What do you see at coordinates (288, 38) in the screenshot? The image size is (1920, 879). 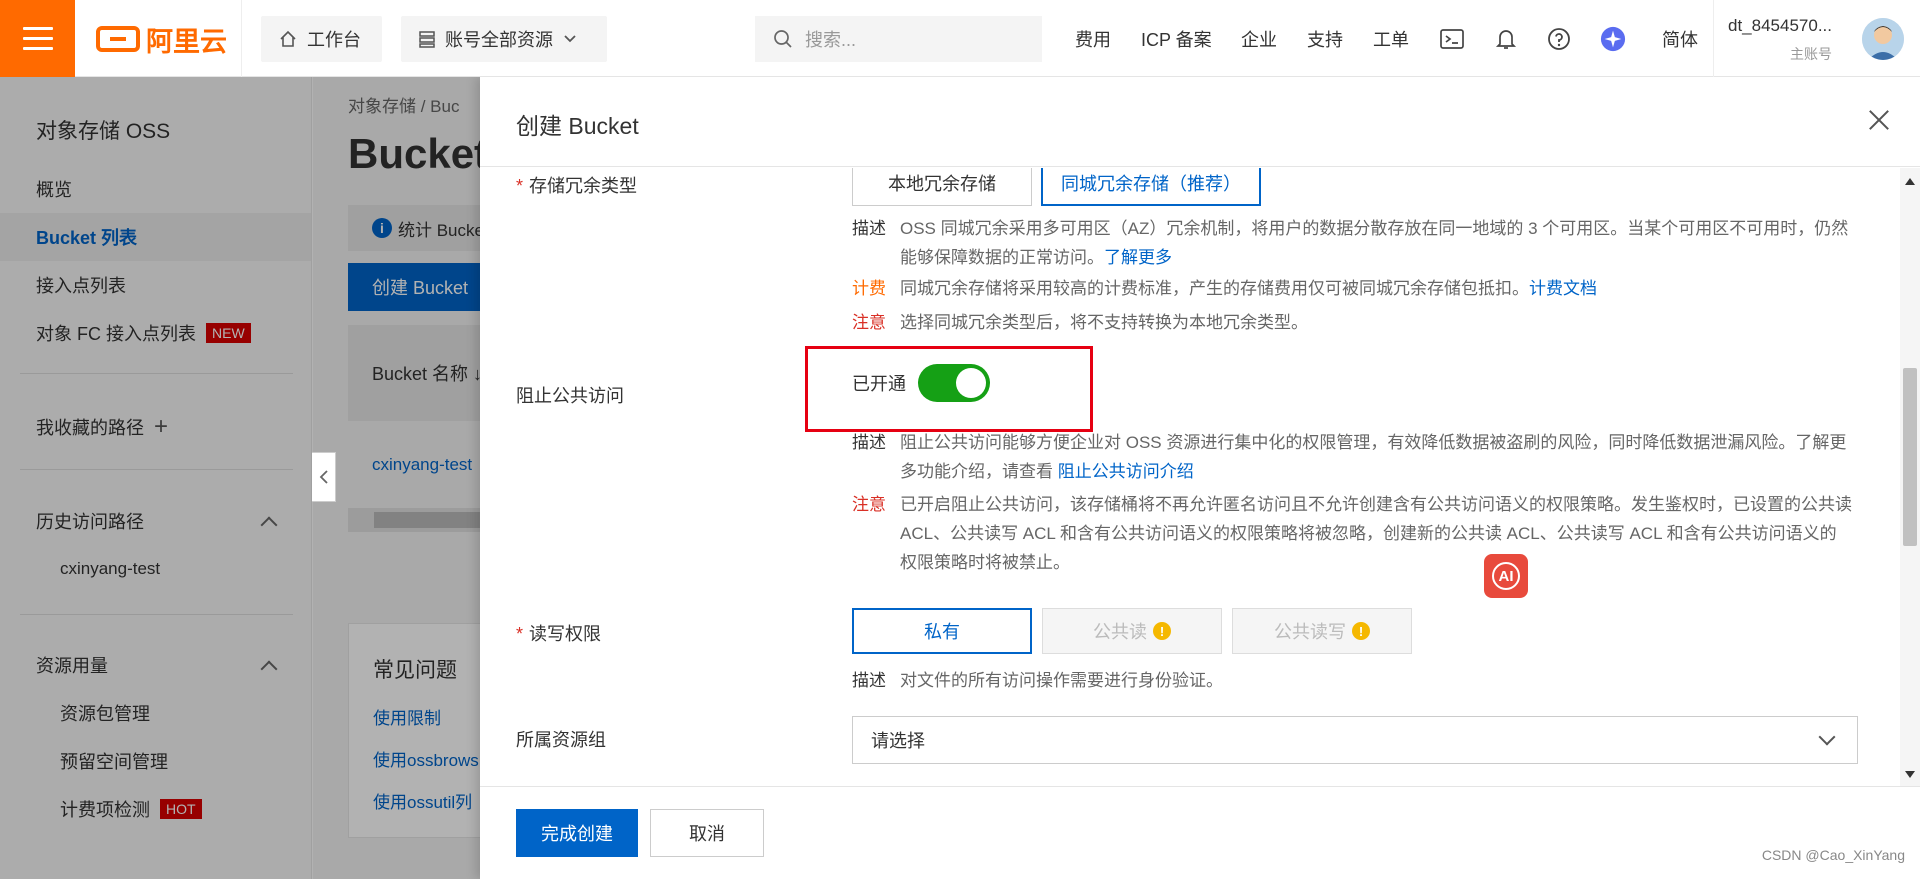 I see `home-icon` at bounding box center [288, 38].